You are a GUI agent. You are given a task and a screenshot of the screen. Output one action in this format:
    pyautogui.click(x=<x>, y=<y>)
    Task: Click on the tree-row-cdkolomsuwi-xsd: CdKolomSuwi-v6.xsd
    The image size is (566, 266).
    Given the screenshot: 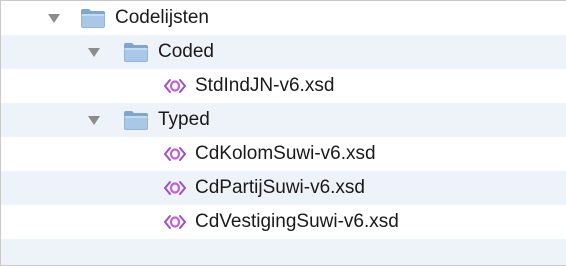 What is the action you would take?
    pyautogui.click(x=283, y=154)
    